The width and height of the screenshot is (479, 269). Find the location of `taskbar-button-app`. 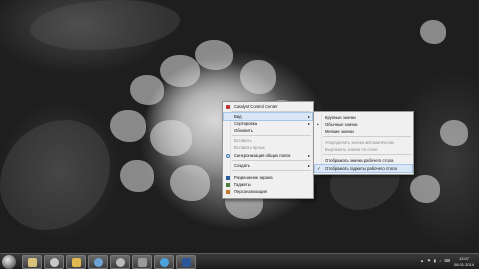

taskbar-button-app is located at coordinates (142, 262).